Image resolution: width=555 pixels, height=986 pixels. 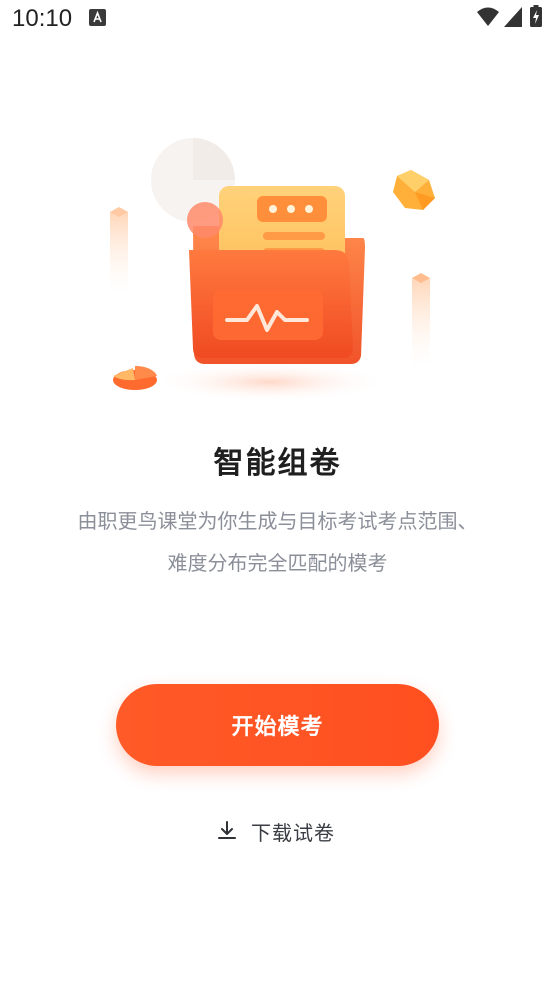 I want to click on start-mock-exam-label: 开始模考, so click(x=277, y=727).